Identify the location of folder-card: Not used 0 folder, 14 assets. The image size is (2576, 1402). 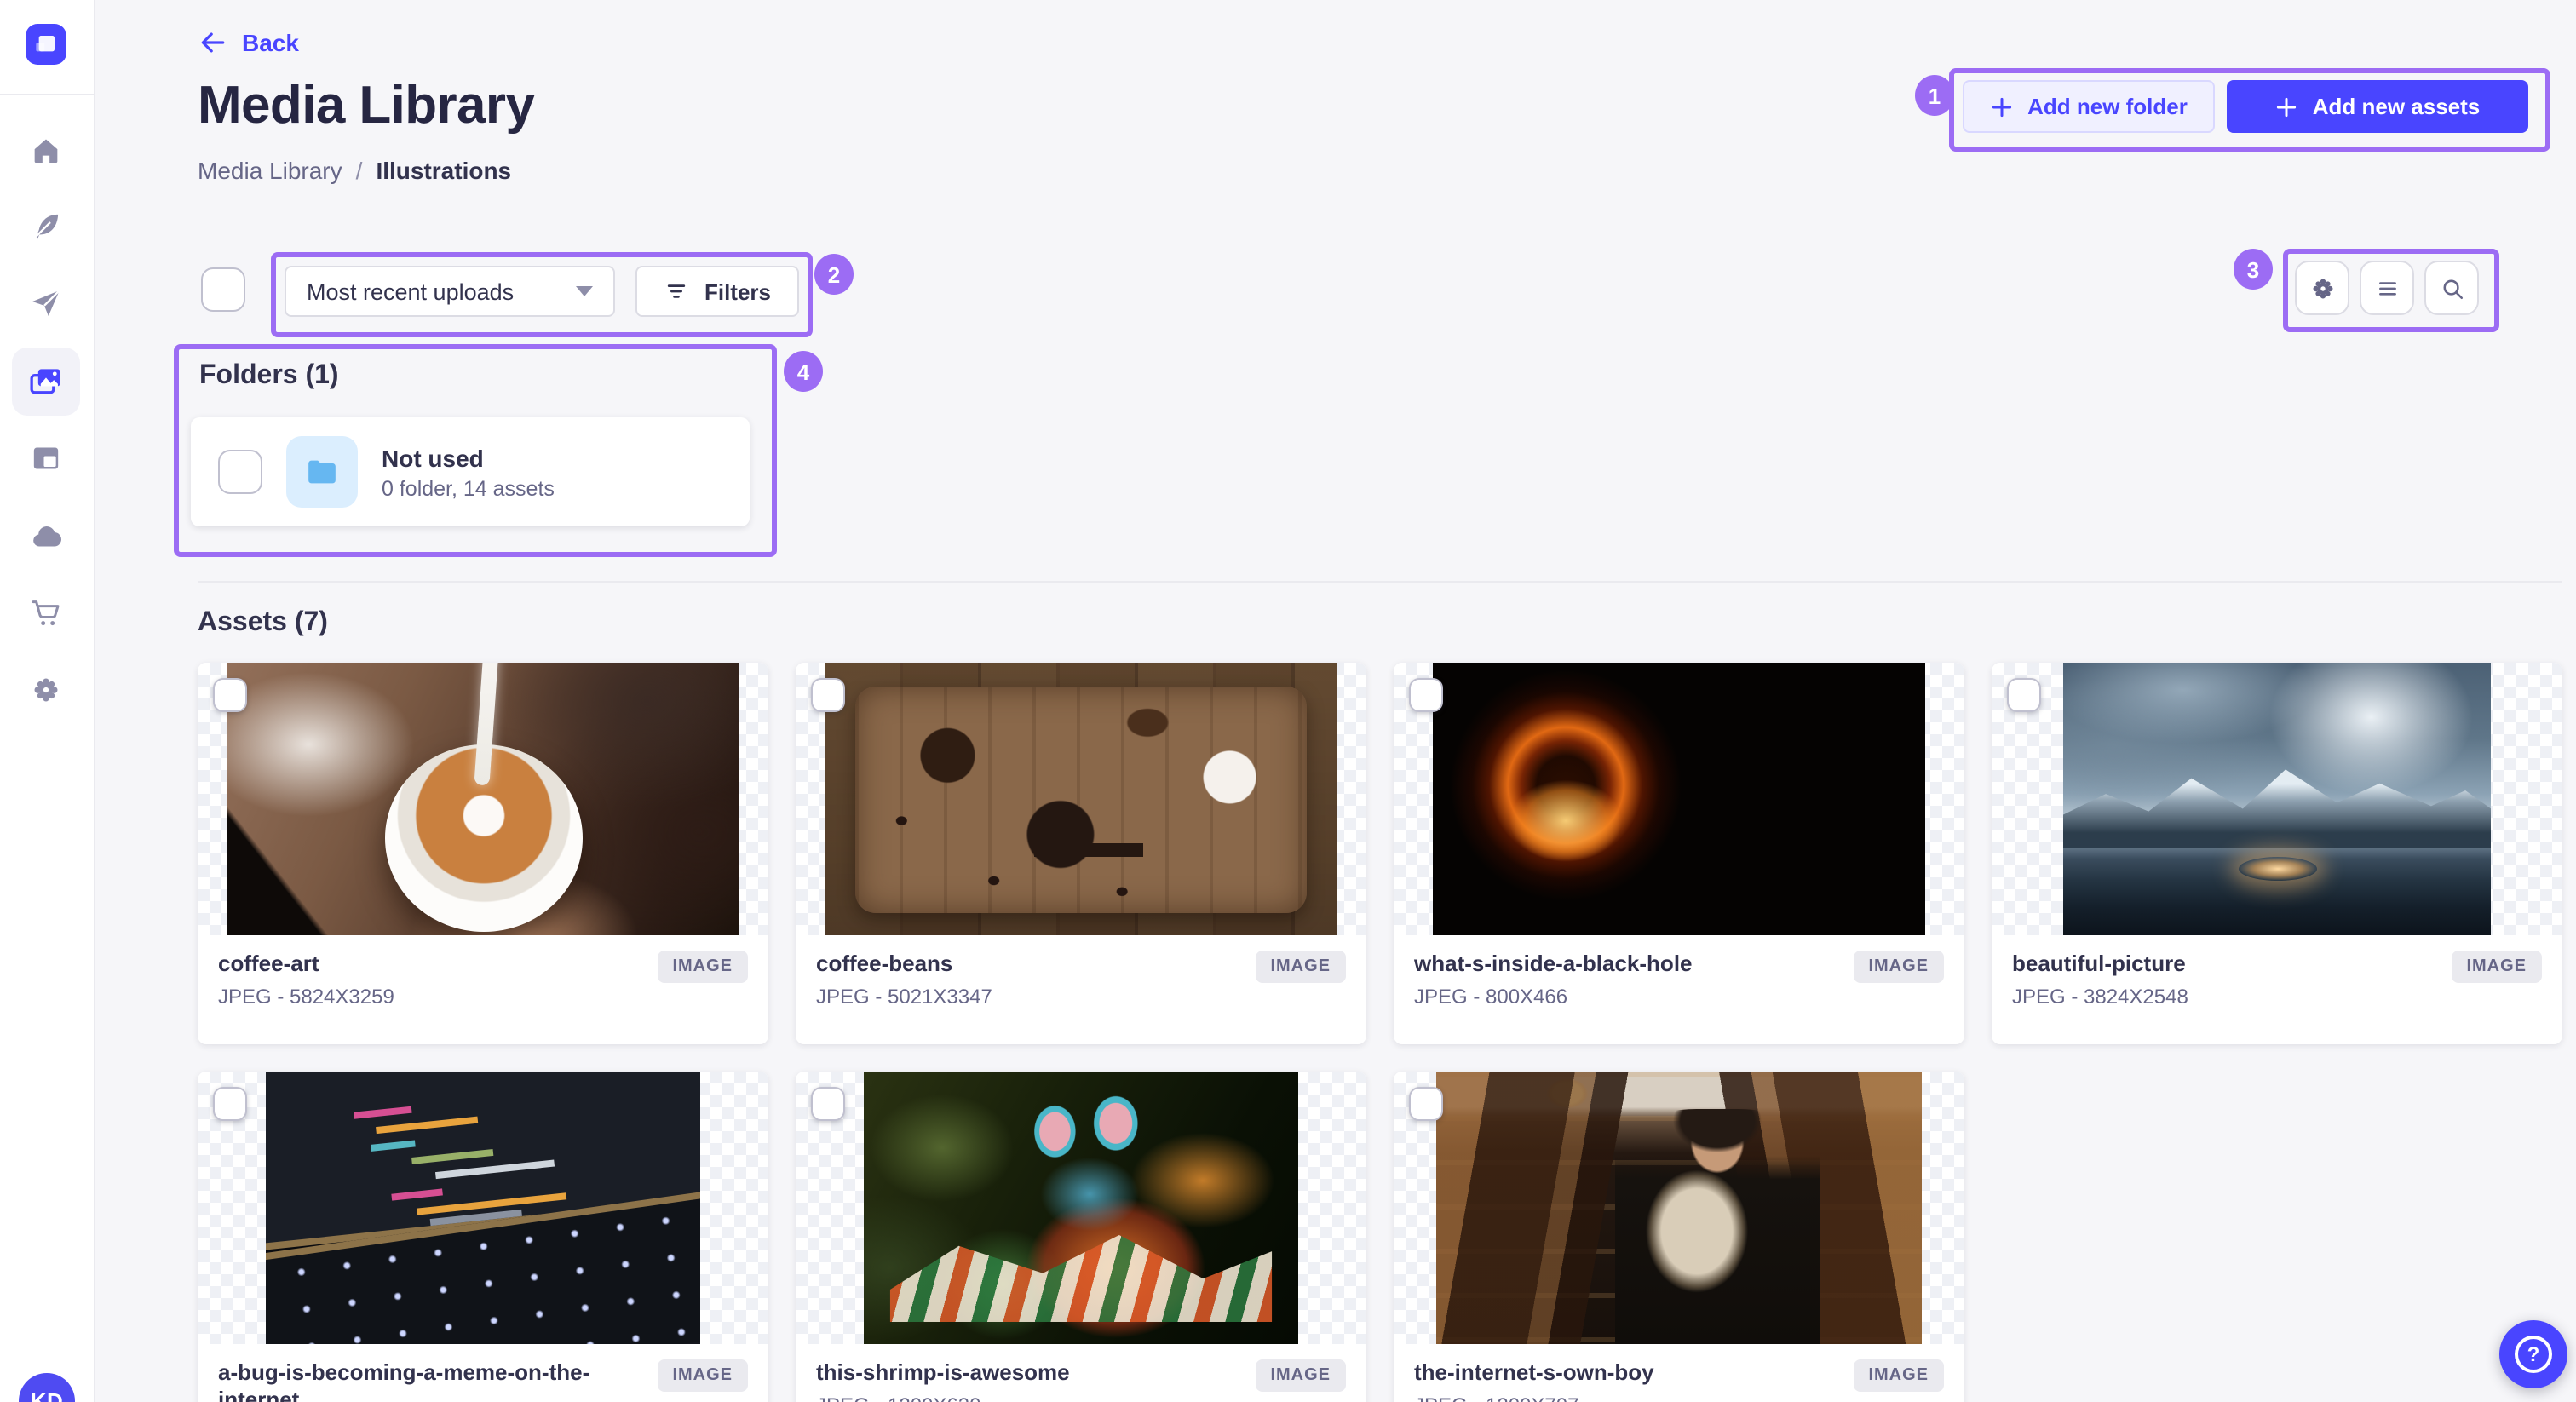
(470, 472).